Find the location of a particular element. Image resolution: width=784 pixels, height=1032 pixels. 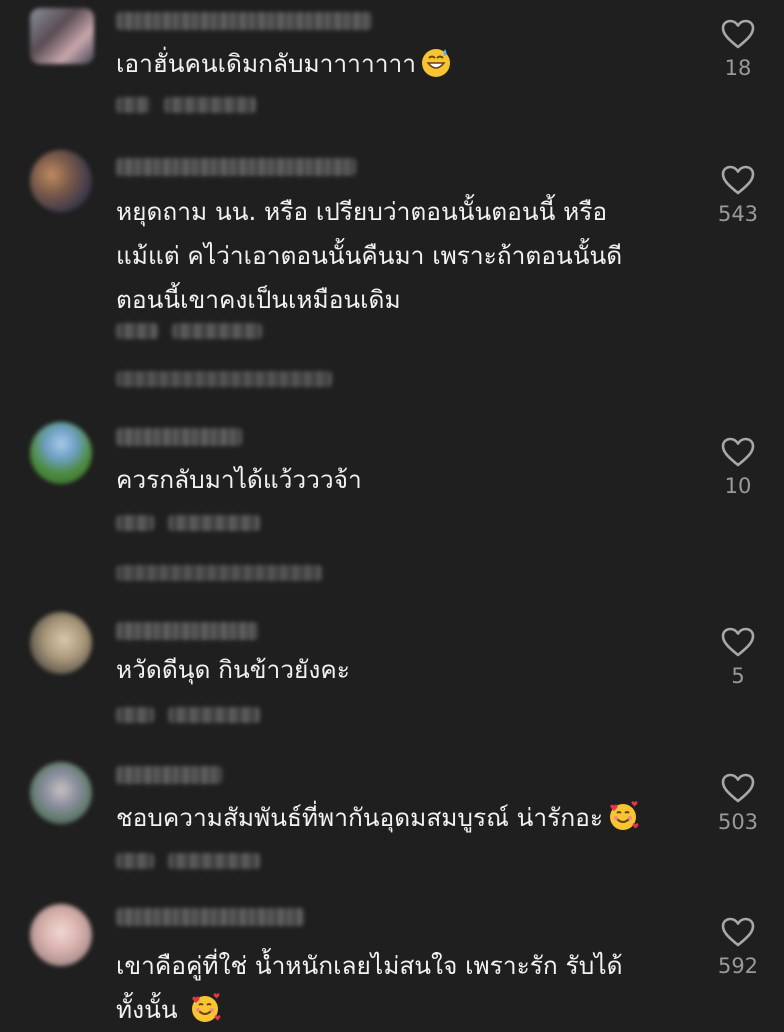

like-count: 18 is located at coordinates (738, 68).